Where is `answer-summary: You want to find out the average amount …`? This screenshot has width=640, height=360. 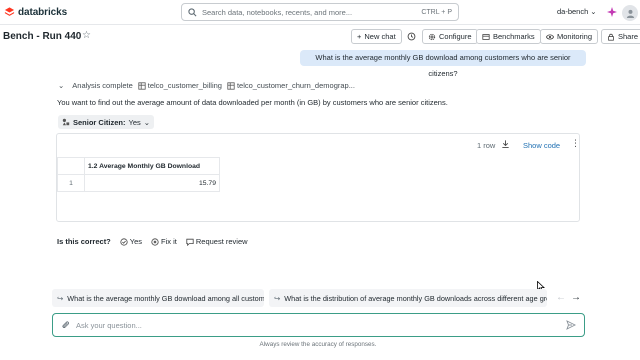 answer-summary: You want to find out the average amount … is located at coordinates (252, 102).